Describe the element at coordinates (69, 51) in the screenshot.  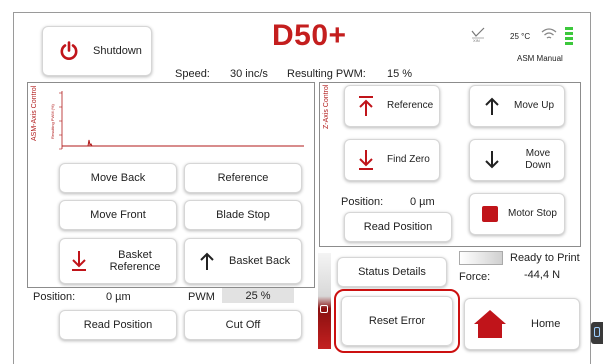
I see `power-icon` at that location.